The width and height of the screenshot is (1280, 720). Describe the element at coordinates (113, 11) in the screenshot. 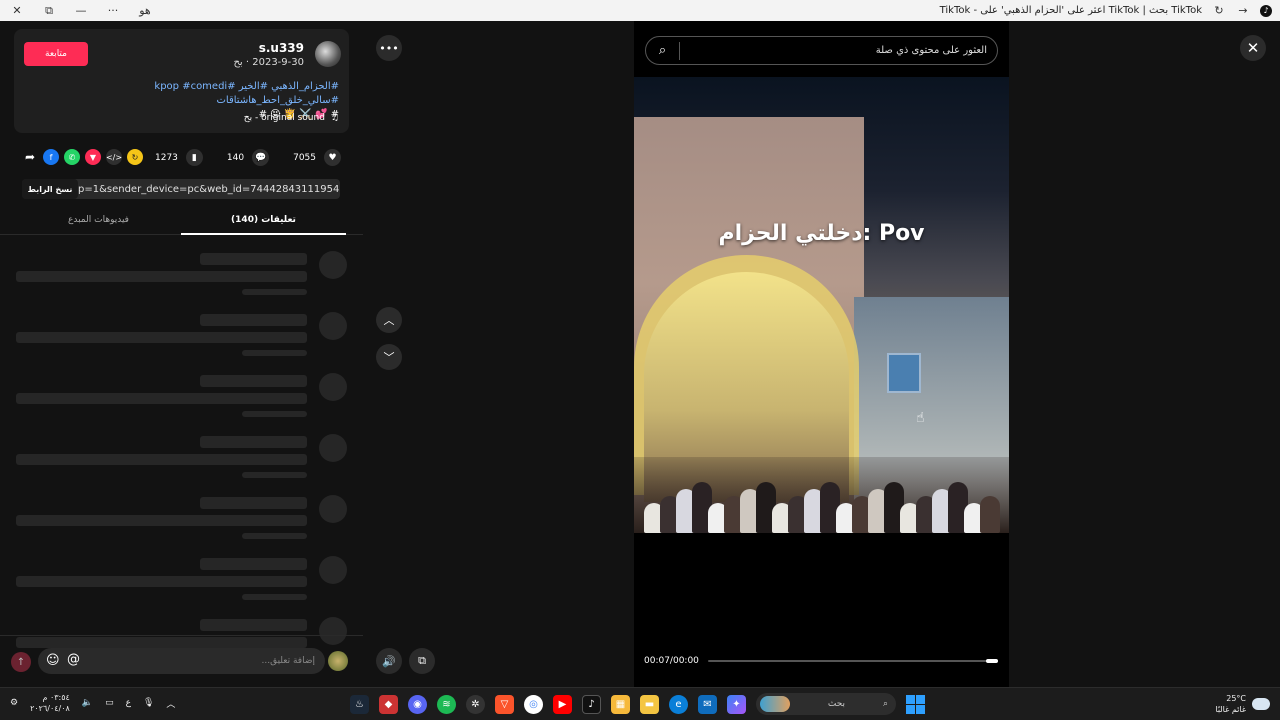

I see `more-options-button: ···` at that location.